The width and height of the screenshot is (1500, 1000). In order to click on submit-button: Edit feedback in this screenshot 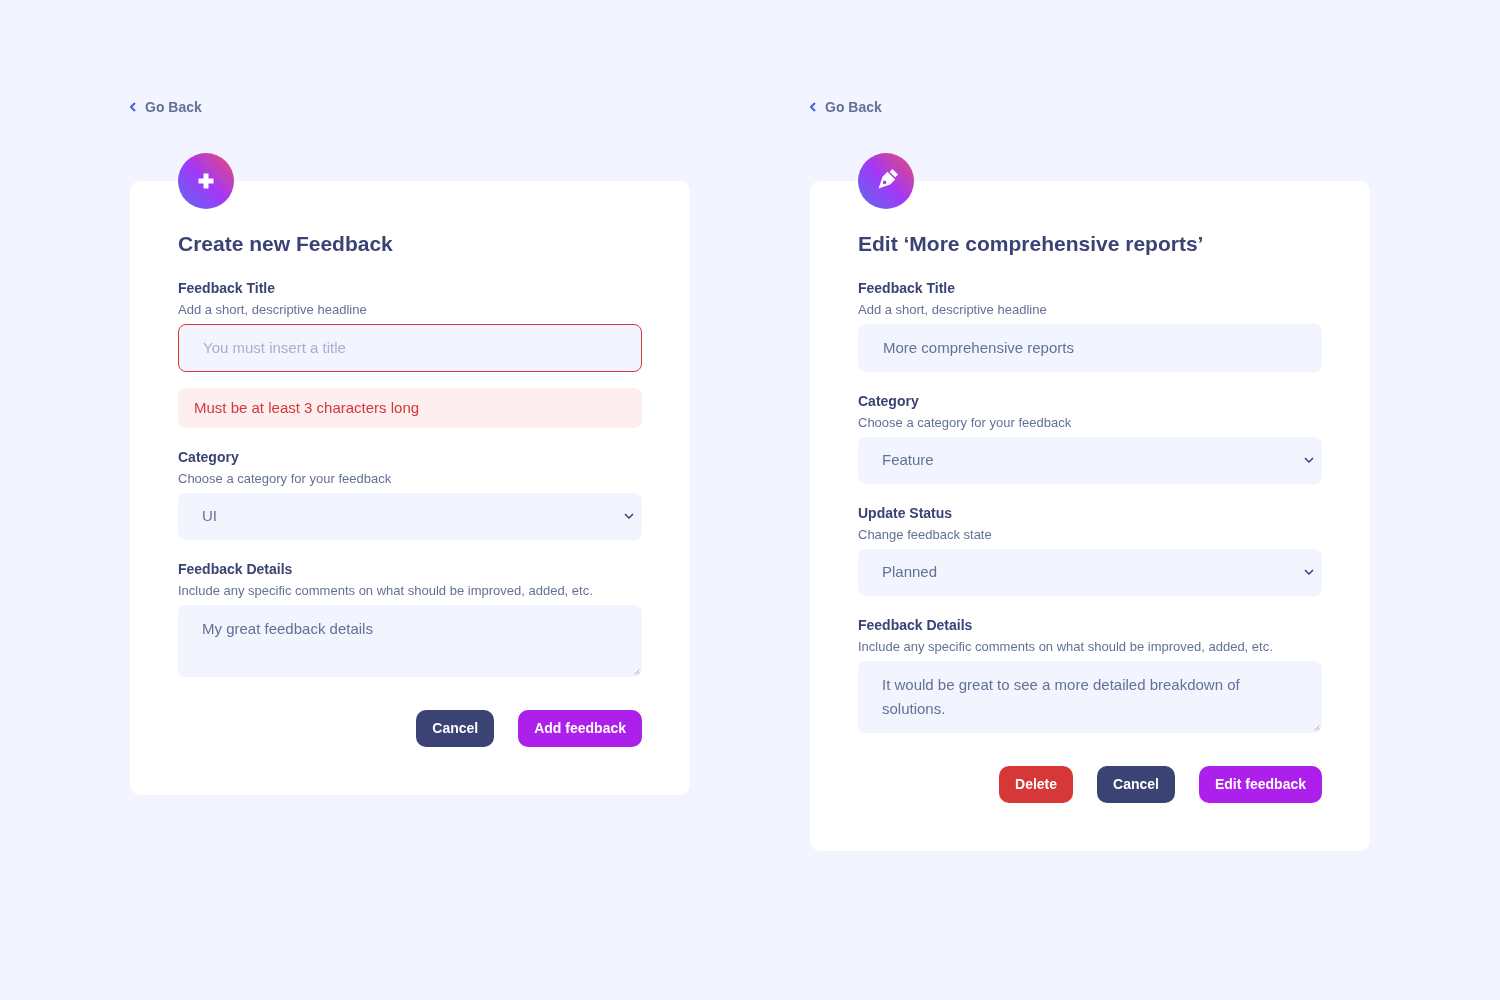, I will do `click(1260, 784)`.